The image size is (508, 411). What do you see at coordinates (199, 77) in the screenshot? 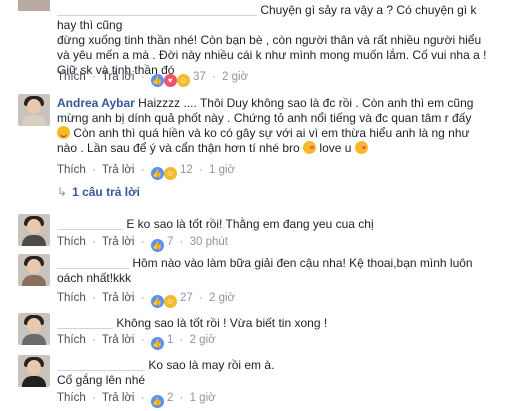
I see `reaction-count: 37` at bounding box center [199, 77].